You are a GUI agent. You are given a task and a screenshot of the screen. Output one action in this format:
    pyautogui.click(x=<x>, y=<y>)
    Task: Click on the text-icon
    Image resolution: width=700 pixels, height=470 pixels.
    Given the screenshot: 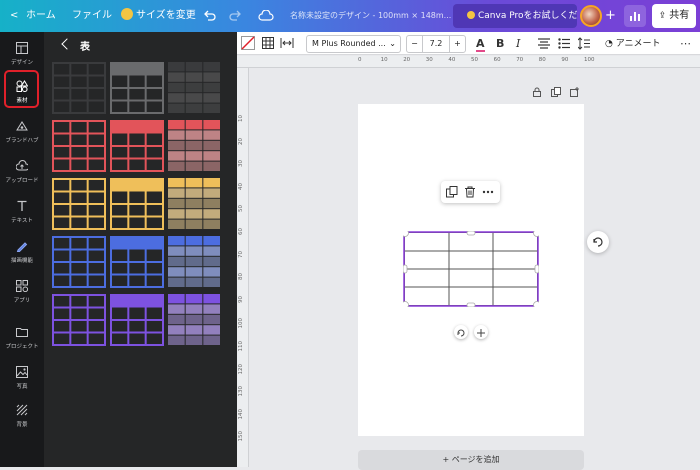 What is the action you would take?
    pyautogui.click(x=22, y=205)
    